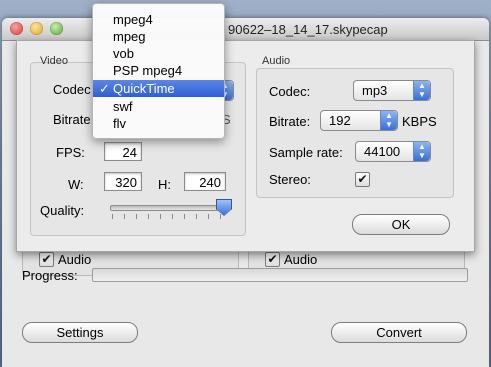 This screenshot has width=491, height=367. I want to click on audio-bitrate-value: 192, so click(340, 120).